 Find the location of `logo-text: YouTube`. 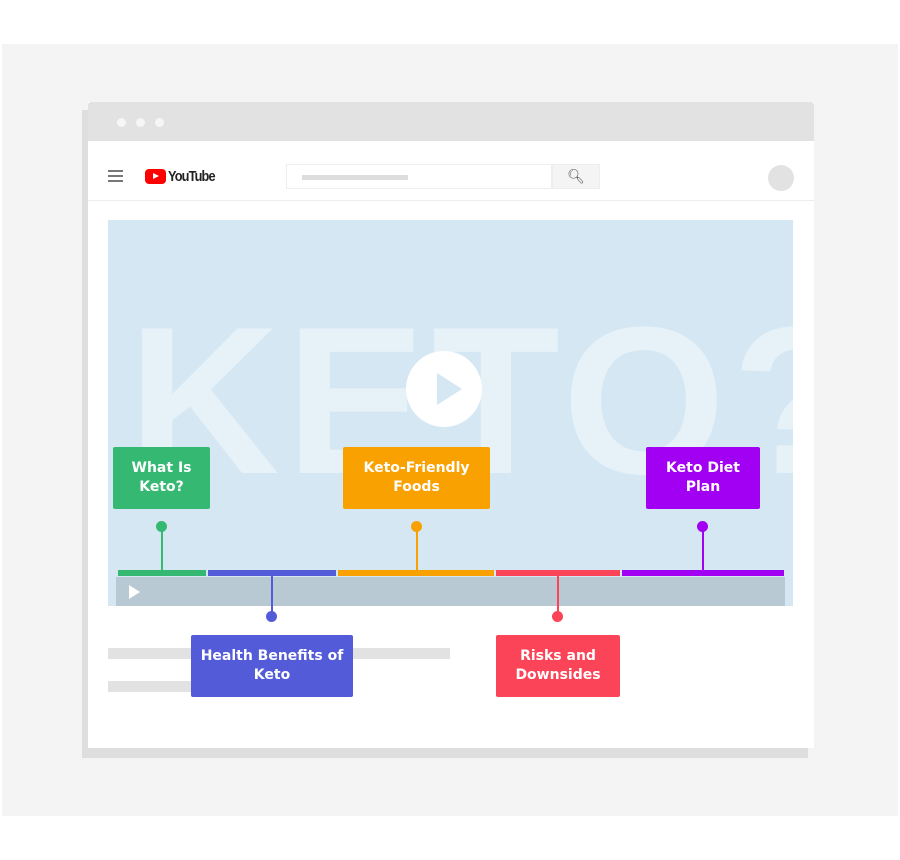

logo-text: YouTube is located at coordinates (192, 176).